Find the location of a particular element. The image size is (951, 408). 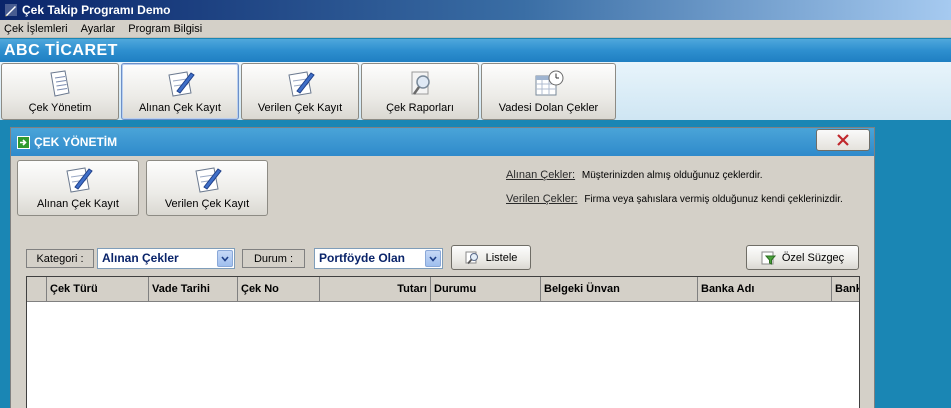

cek-raporlari-button: Çek Raporları is located at coordinates (420, 91).